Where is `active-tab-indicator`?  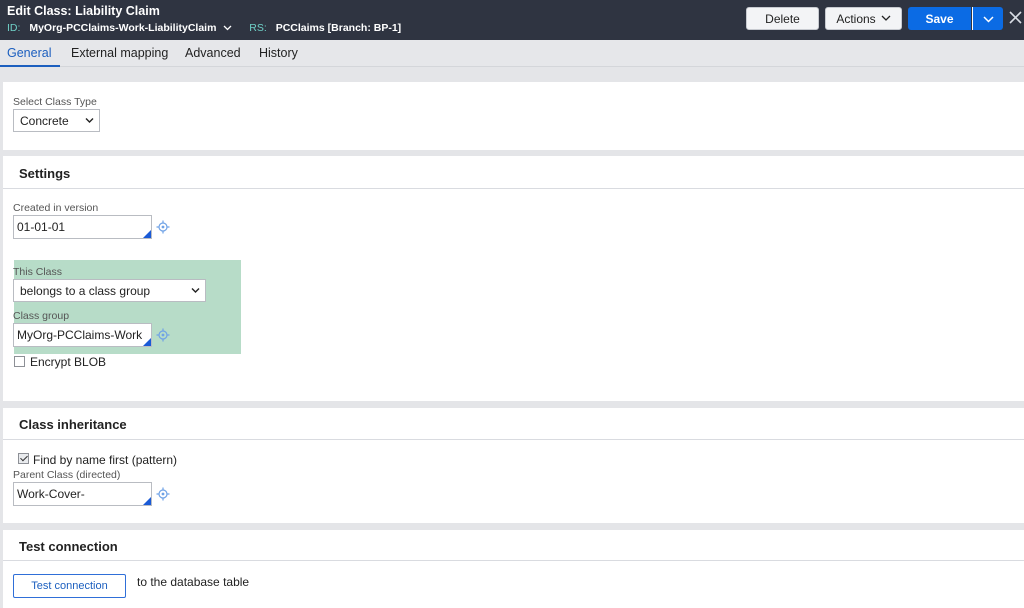 active-tab-indicator is located at coordinates (30, 66).